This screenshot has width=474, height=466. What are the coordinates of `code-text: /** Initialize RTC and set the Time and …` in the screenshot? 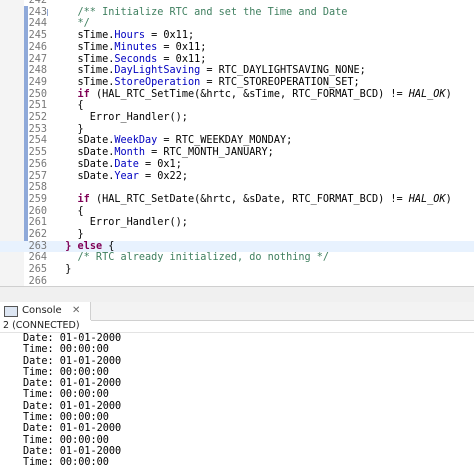 It's located at (200, 13).